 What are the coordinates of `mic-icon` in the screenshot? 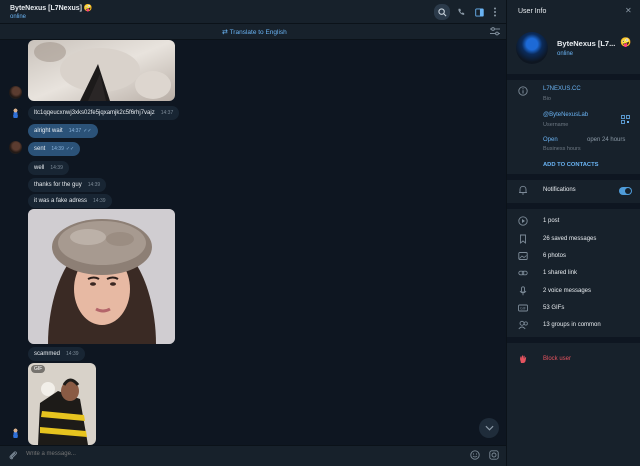 It's located at (523, 292).